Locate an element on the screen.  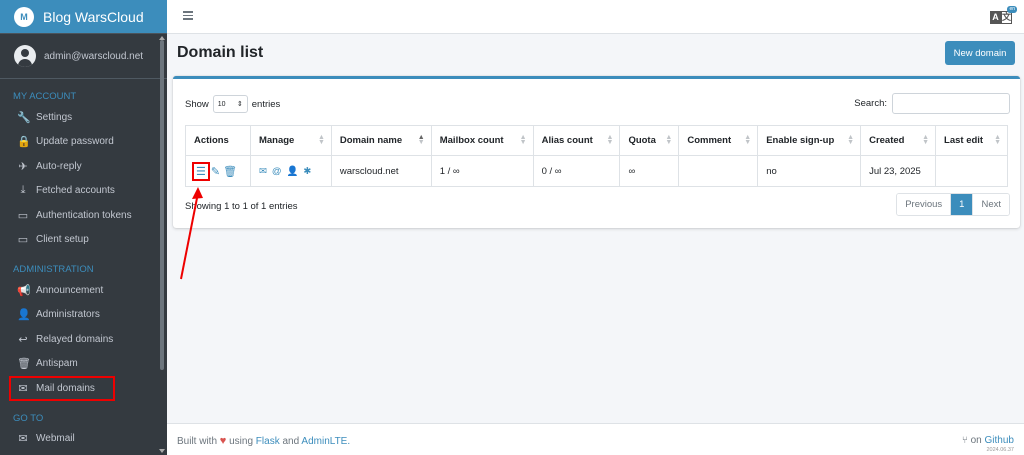
version-label: 2024.06.37 is located at coordinates (1000, 450).